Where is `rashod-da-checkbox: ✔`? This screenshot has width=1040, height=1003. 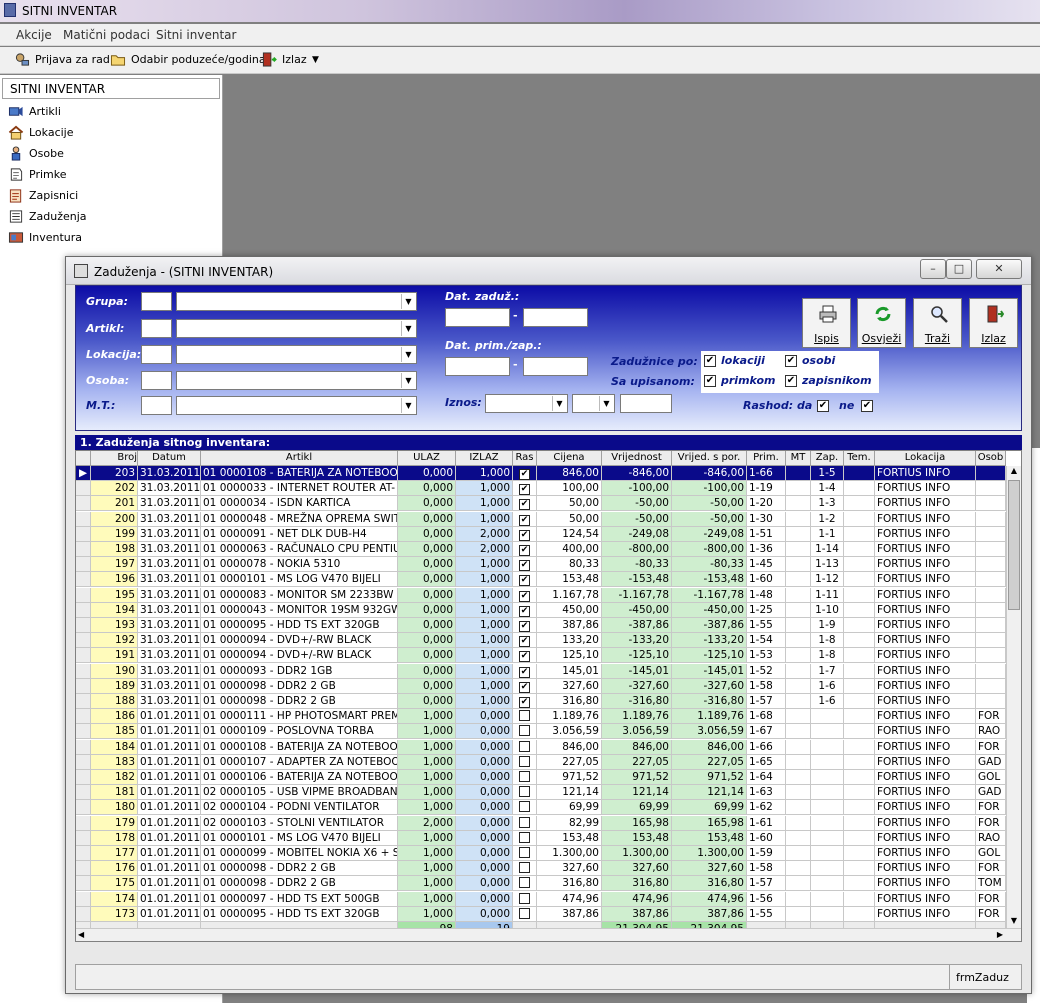
rashod-da-checkbox: ✔ is located at coordinates (823, 406).